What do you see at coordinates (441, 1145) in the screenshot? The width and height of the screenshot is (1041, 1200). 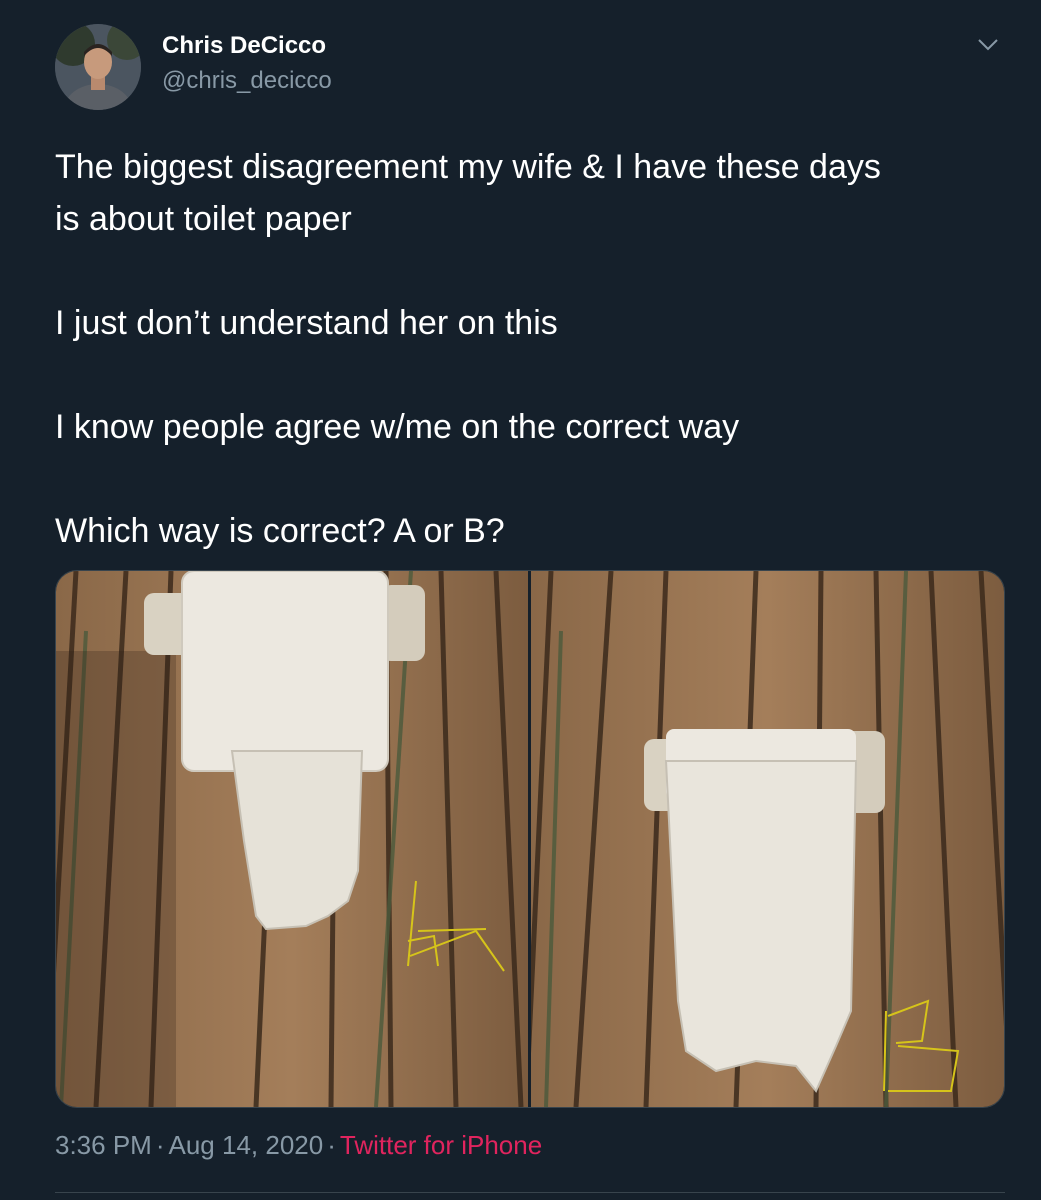 I see `tweet-source-link: Twitter for iPhone` at bounding box center [441, 1145].